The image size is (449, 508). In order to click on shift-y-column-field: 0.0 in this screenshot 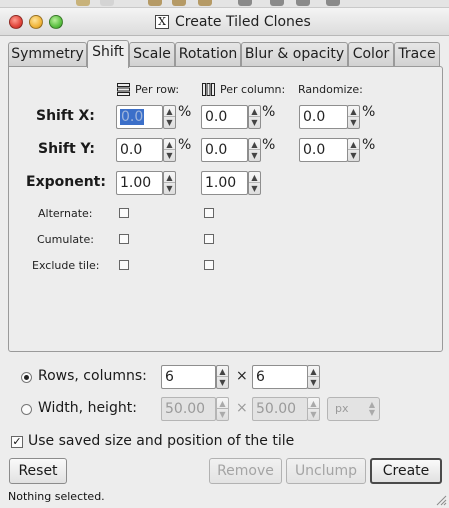, I will do `click(224, 150)`.